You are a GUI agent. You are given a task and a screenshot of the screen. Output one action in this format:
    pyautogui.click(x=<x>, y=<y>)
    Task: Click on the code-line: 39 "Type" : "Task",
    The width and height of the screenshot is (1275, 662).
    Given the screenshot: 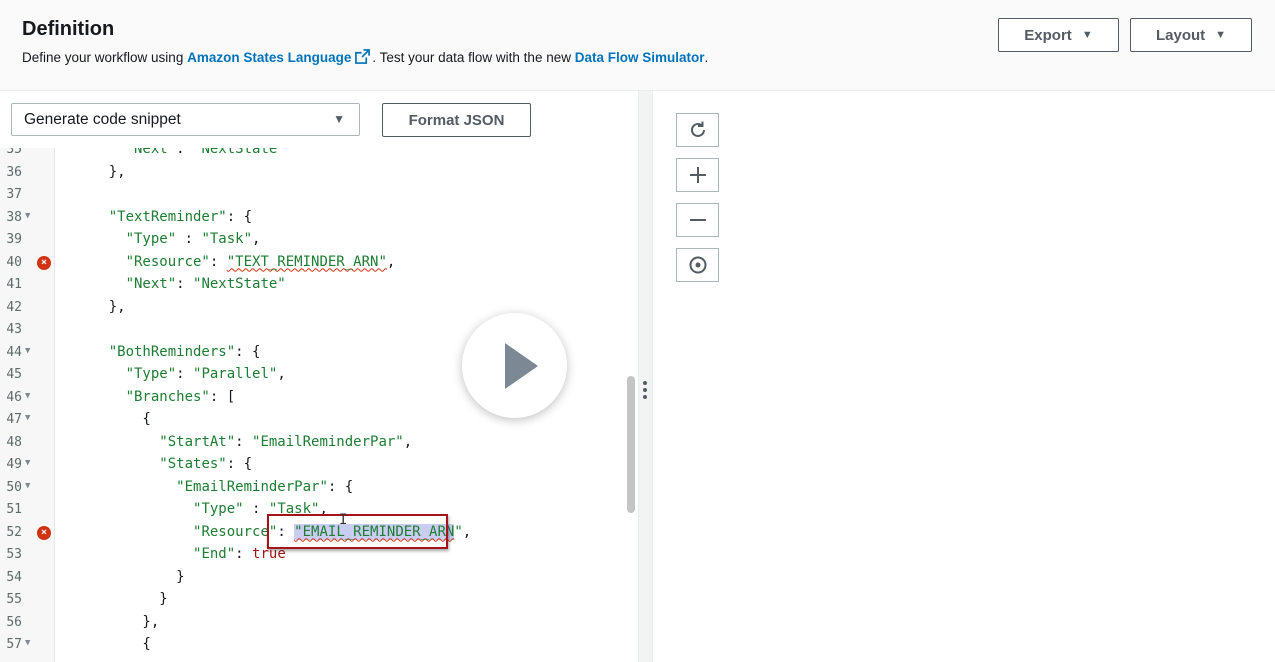 What is the action you would take?
    pyautogui.click(x=312, y=240)
    